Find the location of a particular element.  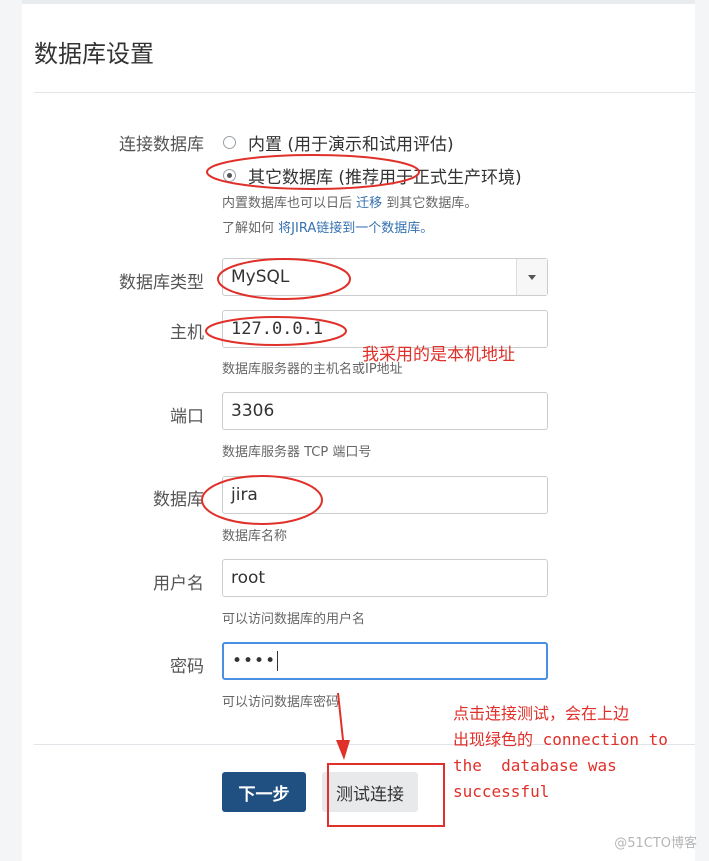

test-annotation-line4: successful is located at coordinates (501, 791).